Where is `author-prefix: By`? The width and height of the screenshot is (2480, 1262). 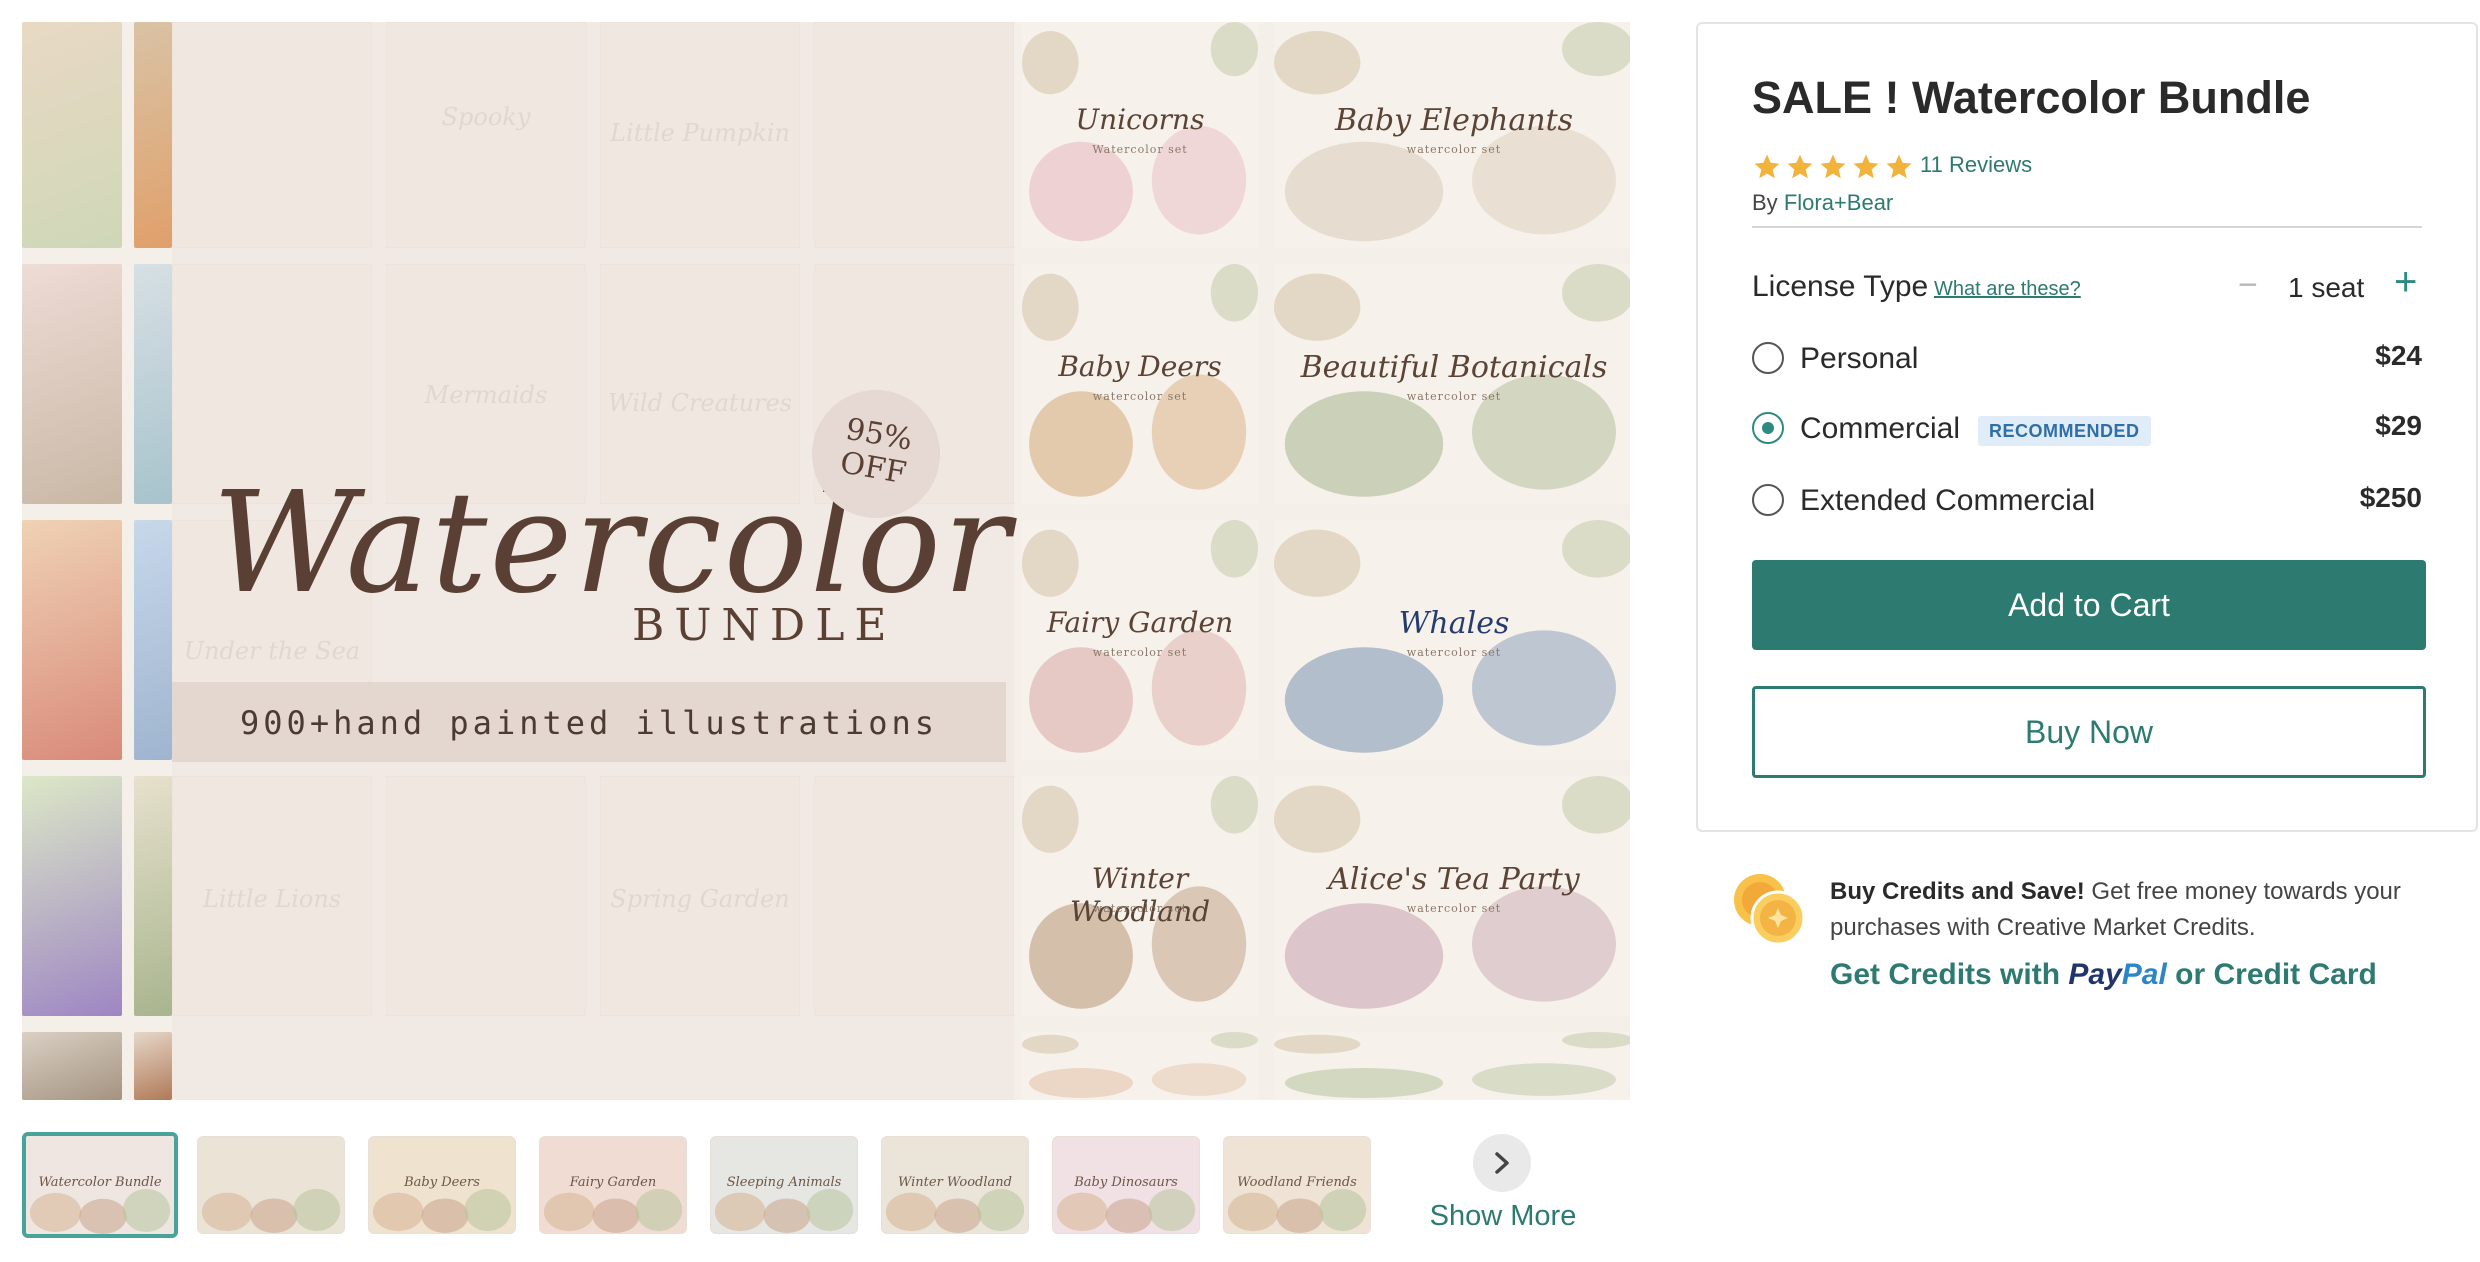
author-prefix: By is located at coordinates (1765, 202).